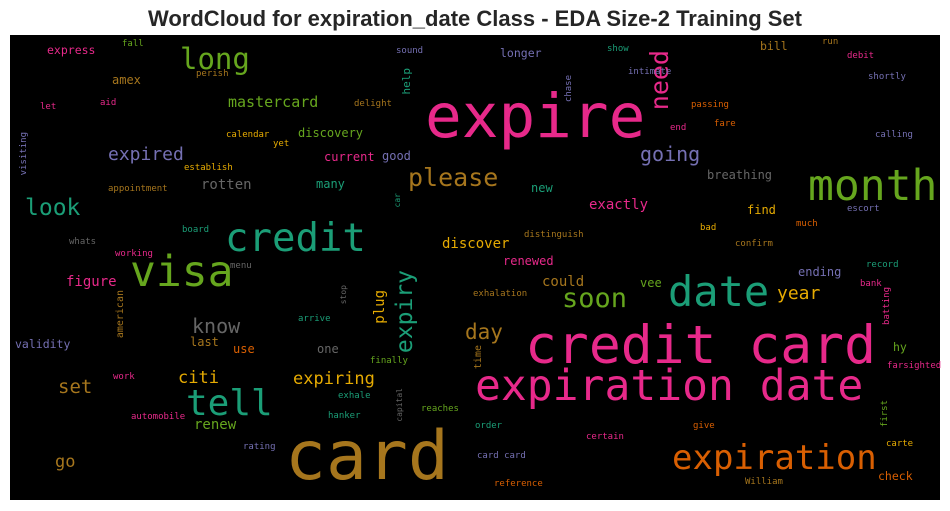  What do you see at coordinates (440, 409) in the screenshot?
I see `word: reaches` at bounding box center [440, 409].